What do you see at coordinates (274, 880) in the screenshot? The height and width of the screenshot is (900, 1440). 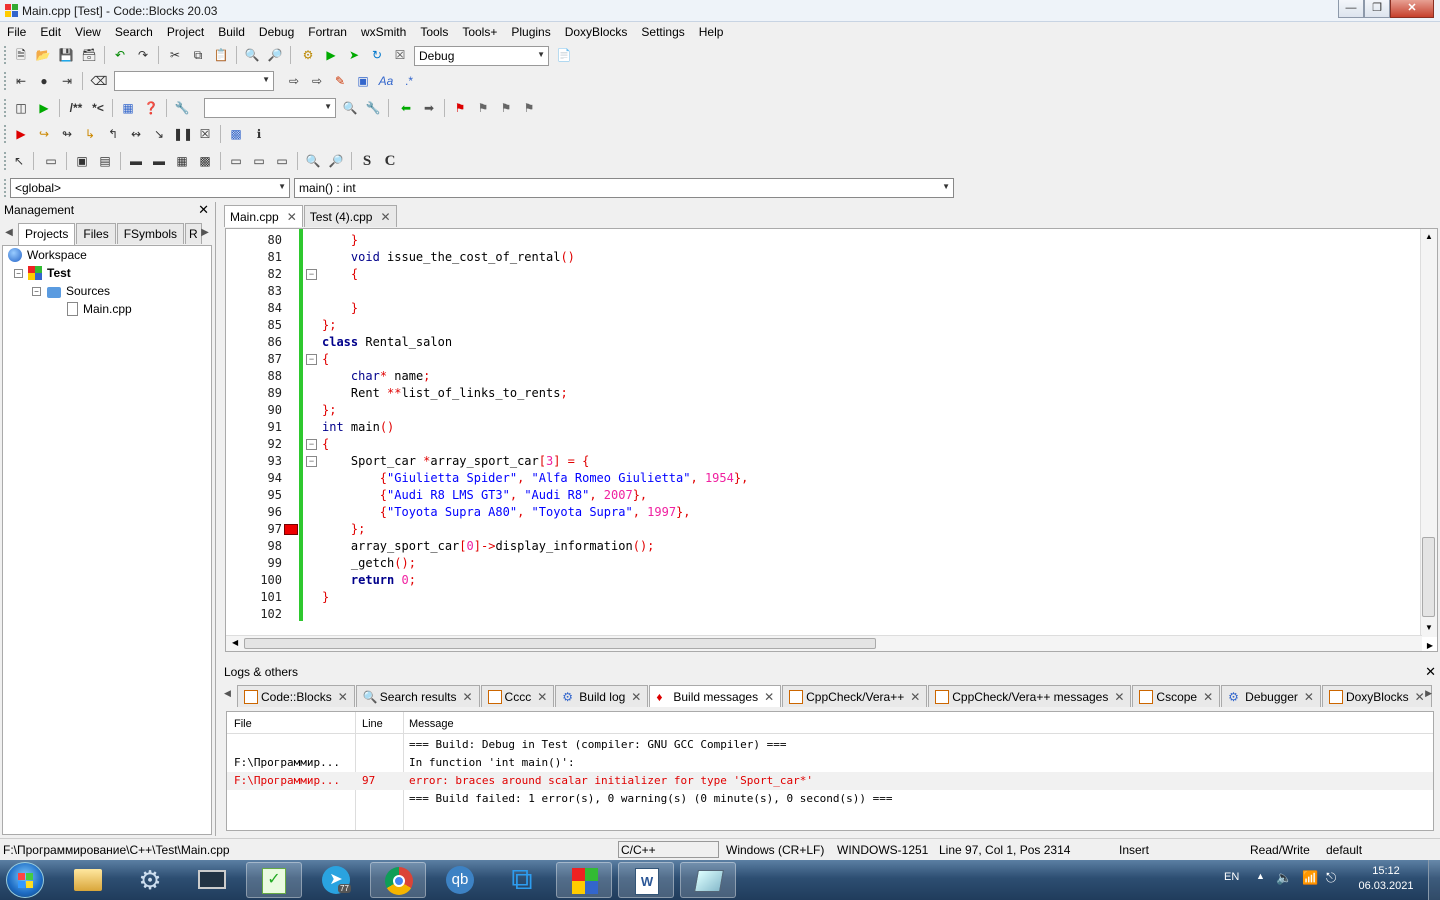 I see `notepad-plus-plus-icon: ✓` at bounding box center [274, 880].